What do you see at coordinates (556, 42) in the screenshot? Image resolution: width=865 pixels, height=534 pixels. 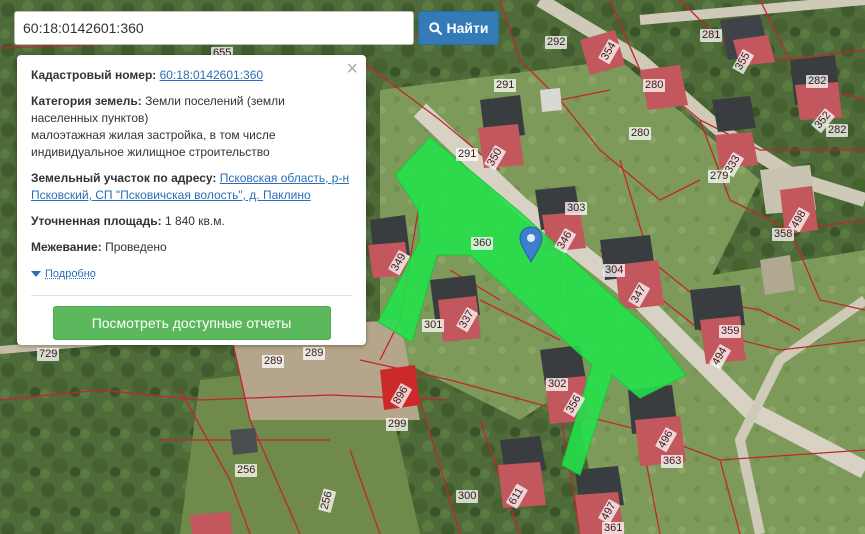 I see `parcel-label: 292` at bounding box center [556, 42].